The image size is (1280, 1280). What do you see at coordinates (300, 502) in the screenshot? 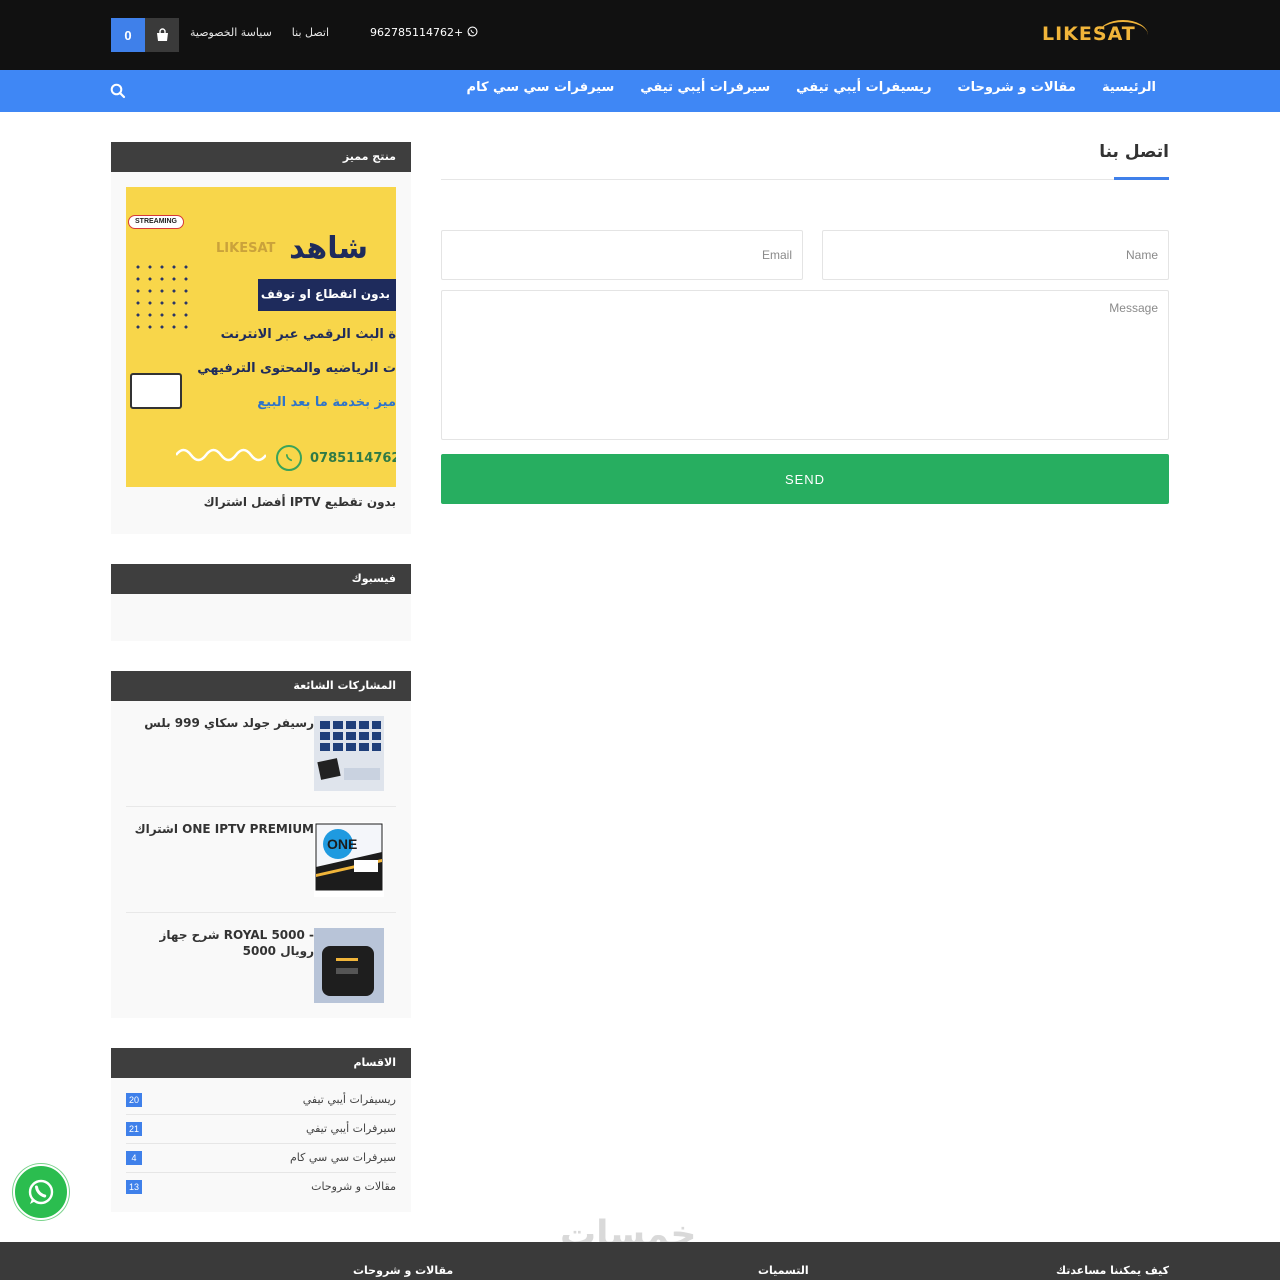
I see `featured-product-title: أفضل اشتراك IPTV بدون تقطيع` at bounding box center [300, 502].